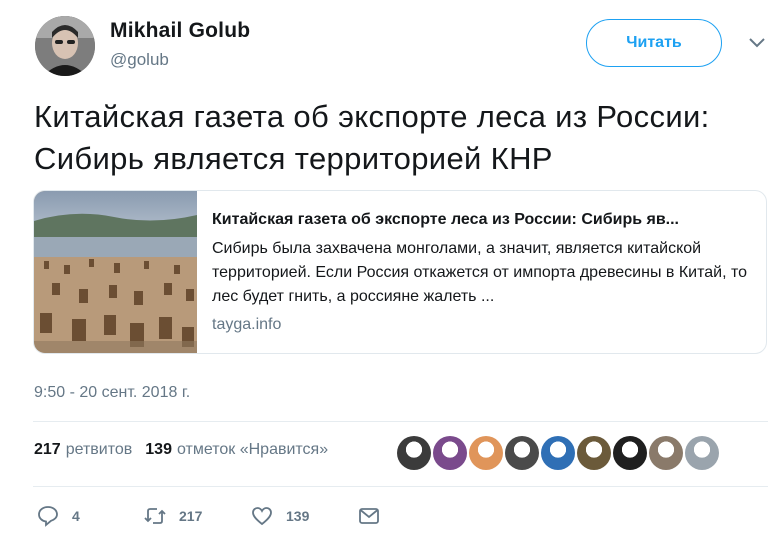  I want to click on author-avatar, so click(65, 46).